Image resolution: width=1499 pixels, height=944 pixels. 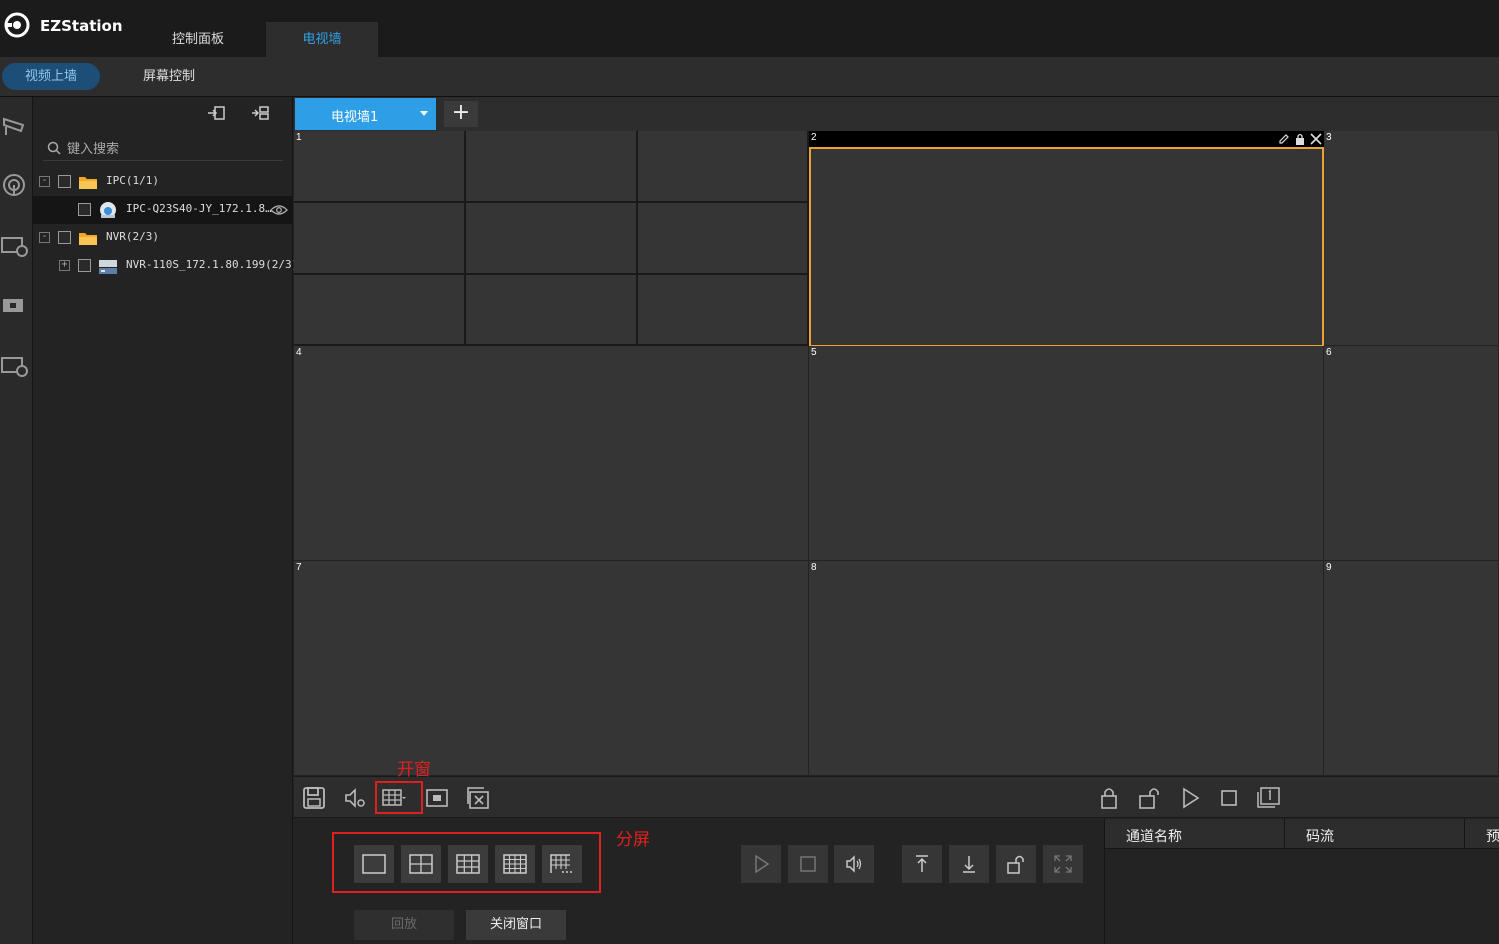 I want to click on split-custom-button, so click(x=562, y=864).